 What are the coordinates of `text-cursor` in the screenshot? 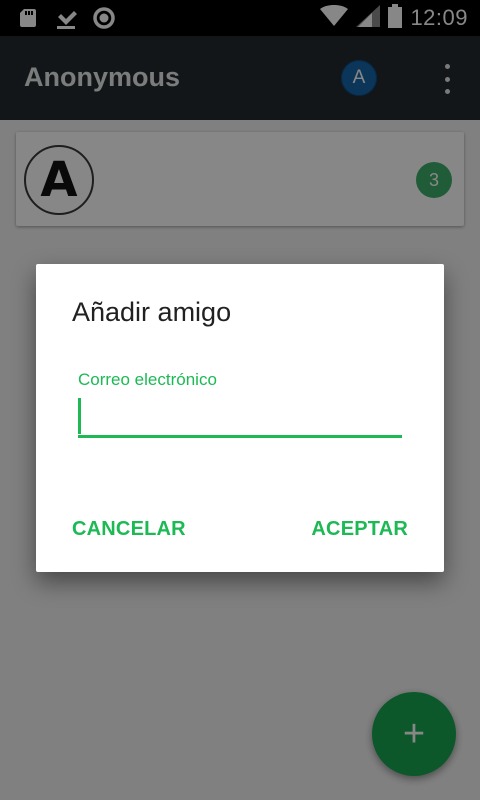 It's located at (79, 416).